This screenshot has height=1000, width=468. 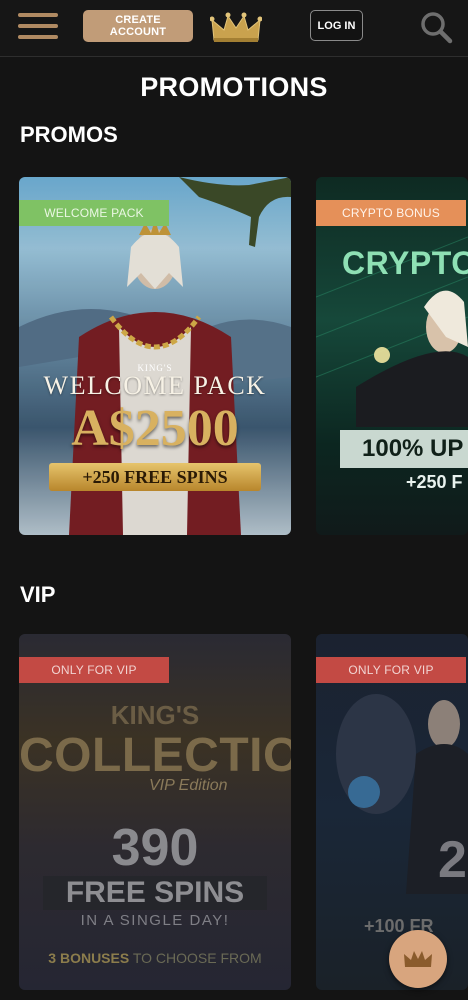 I want to click on promo-amount: A$2500, so click(x=155, y=428).